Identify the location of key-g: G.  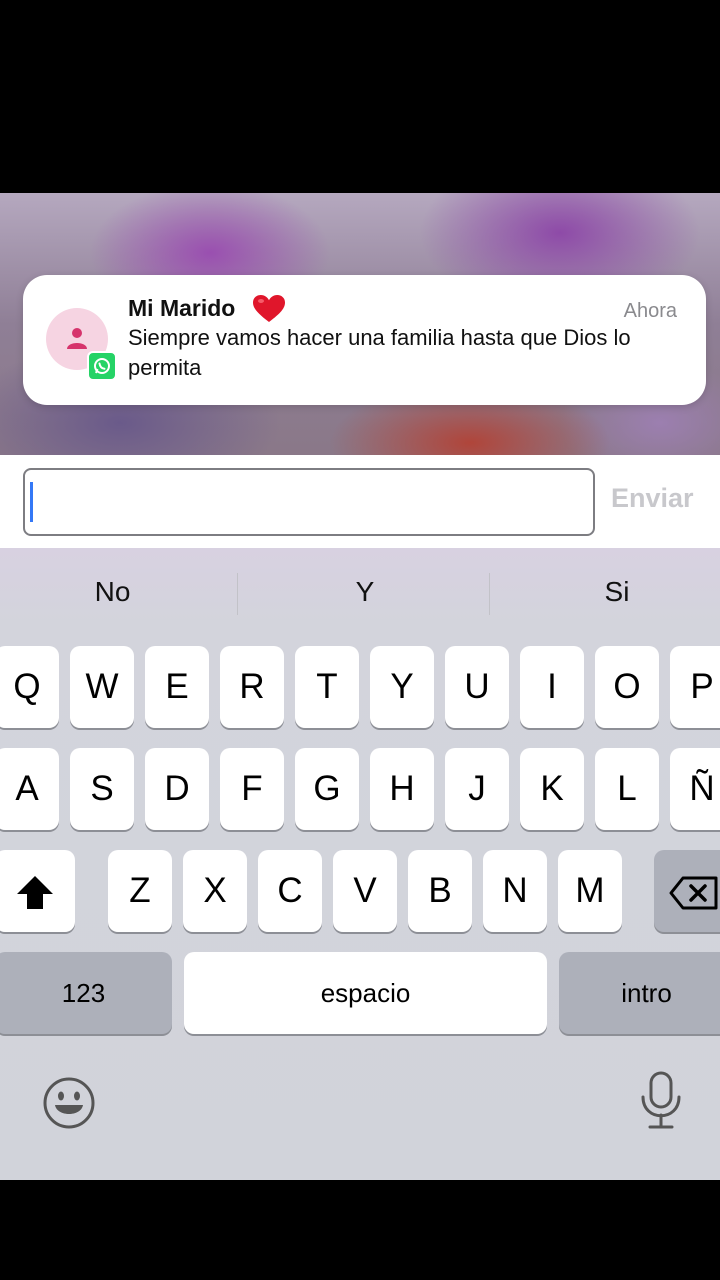
(327, 789).